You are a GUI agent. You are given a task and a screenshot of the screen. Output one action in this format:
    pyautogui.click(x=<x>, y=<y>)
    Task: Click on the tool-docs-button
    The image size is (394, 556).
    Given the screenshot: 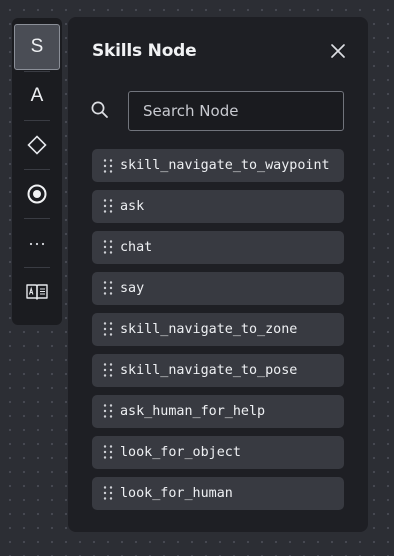 What is the action you would take?
    pyautogui.click(x=37, y=292)
    